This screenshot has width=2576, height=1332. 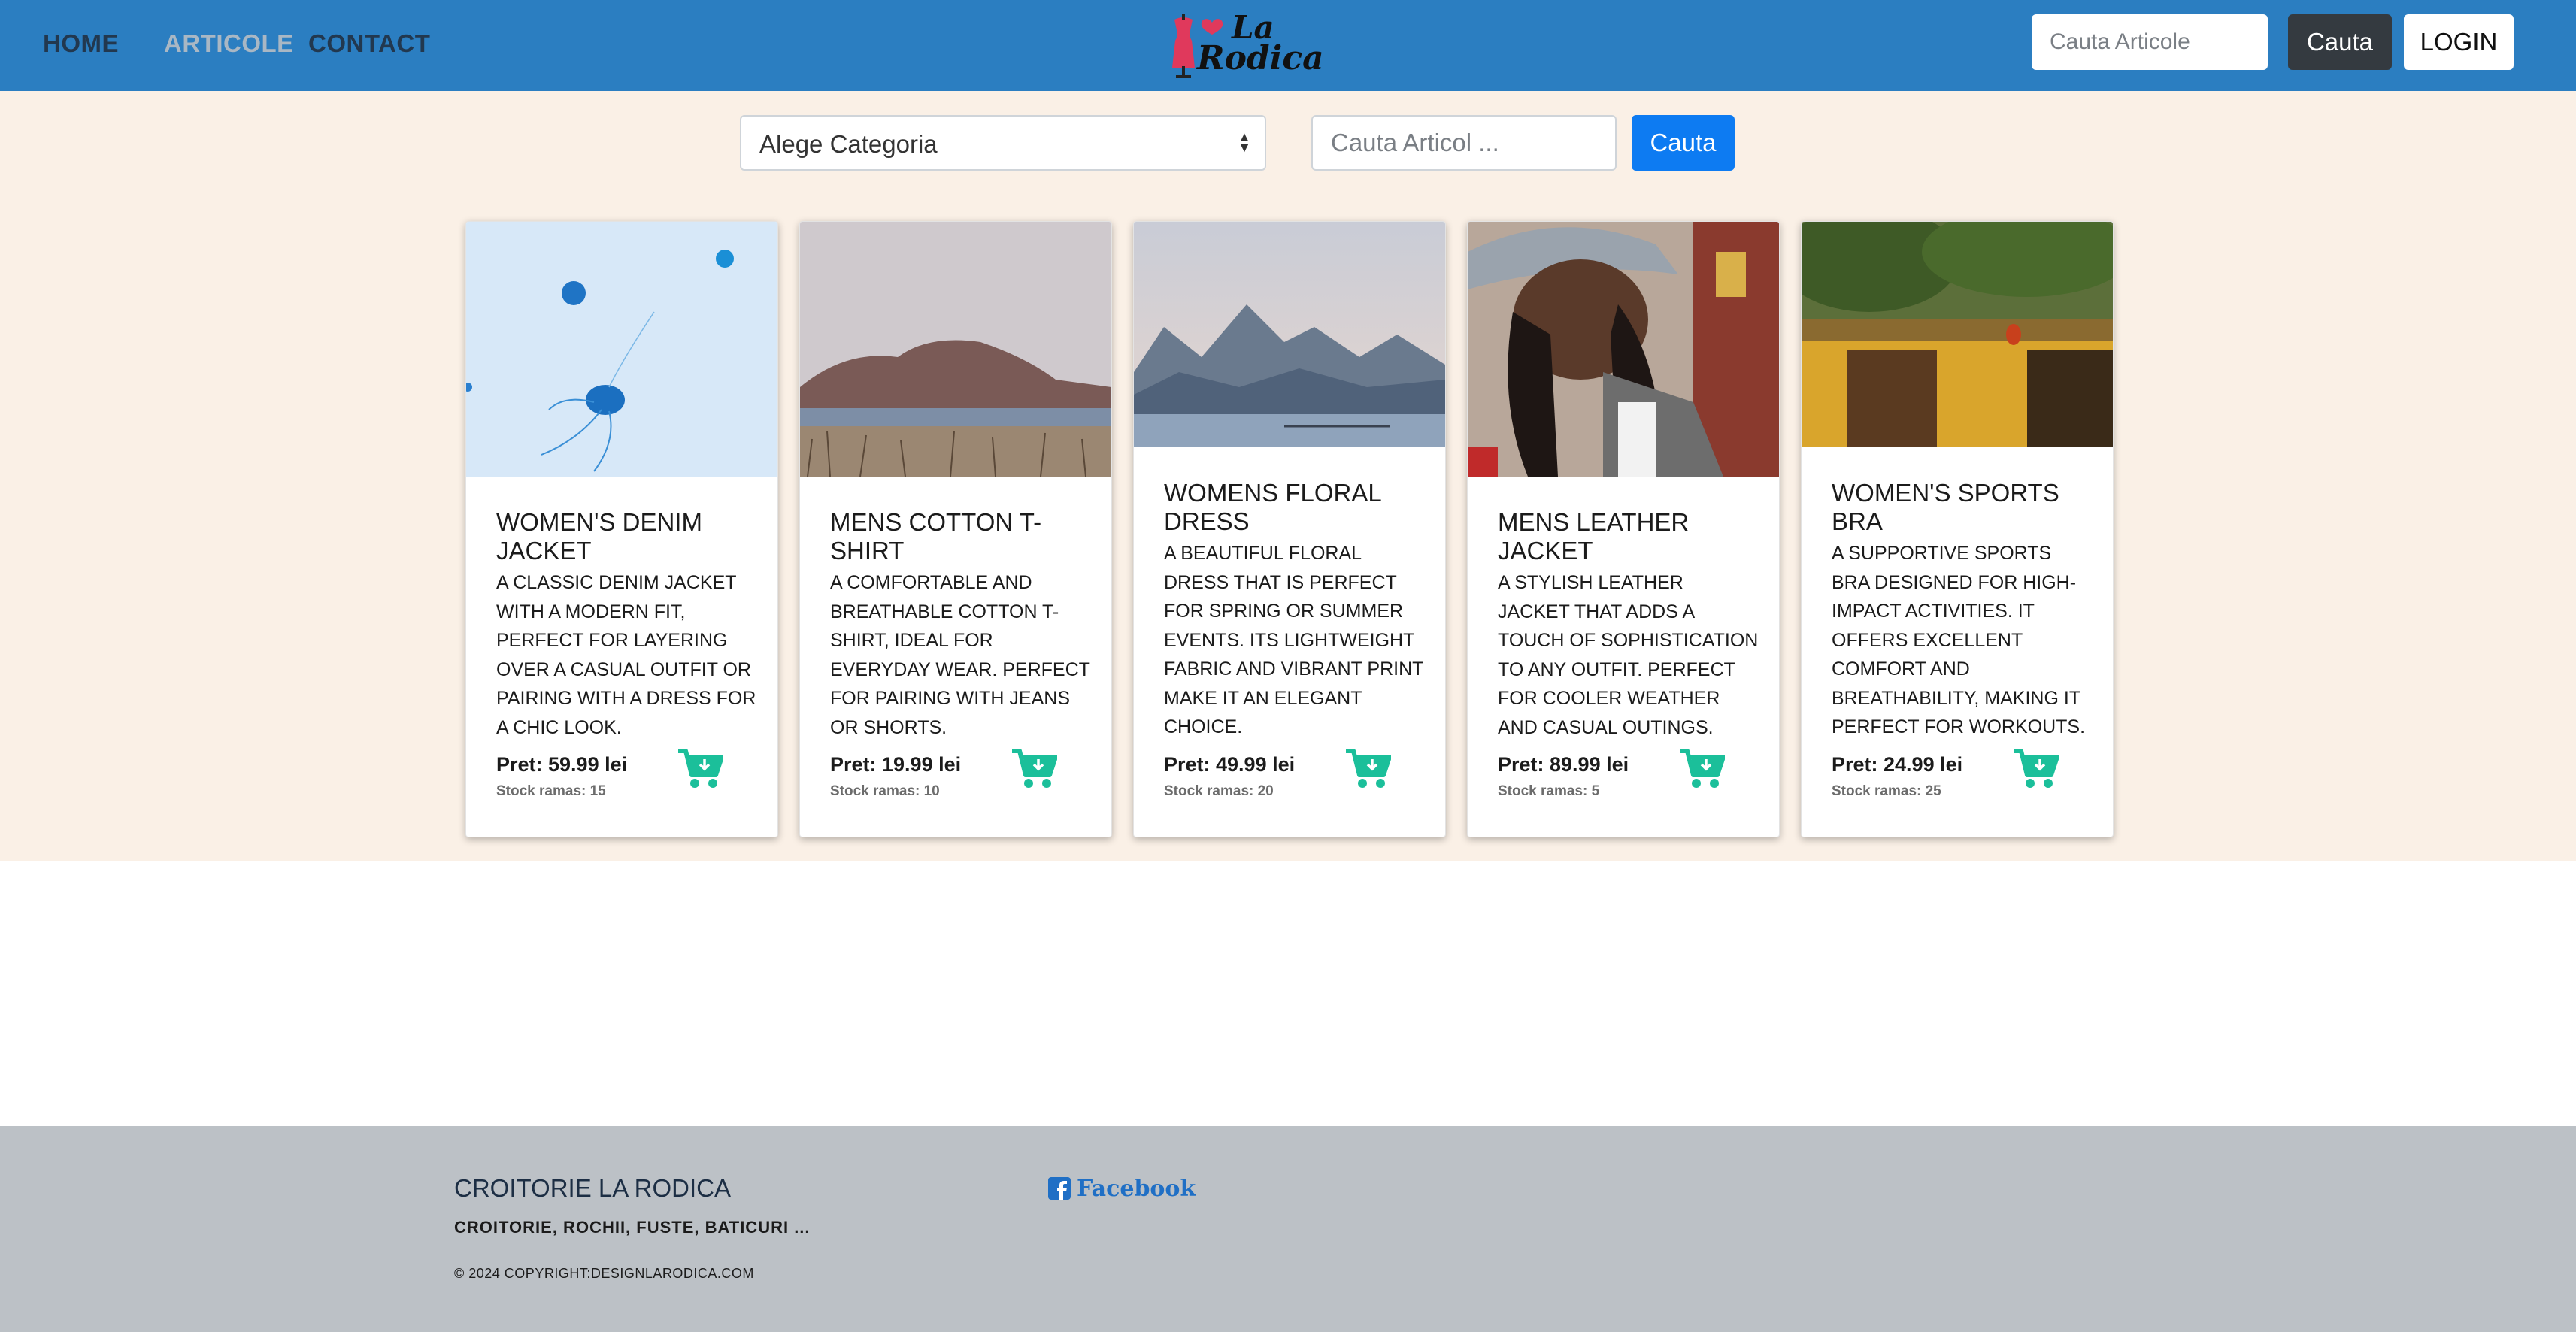 I want to click on article-search-button: Cauta, so click(x=1683, y=143).